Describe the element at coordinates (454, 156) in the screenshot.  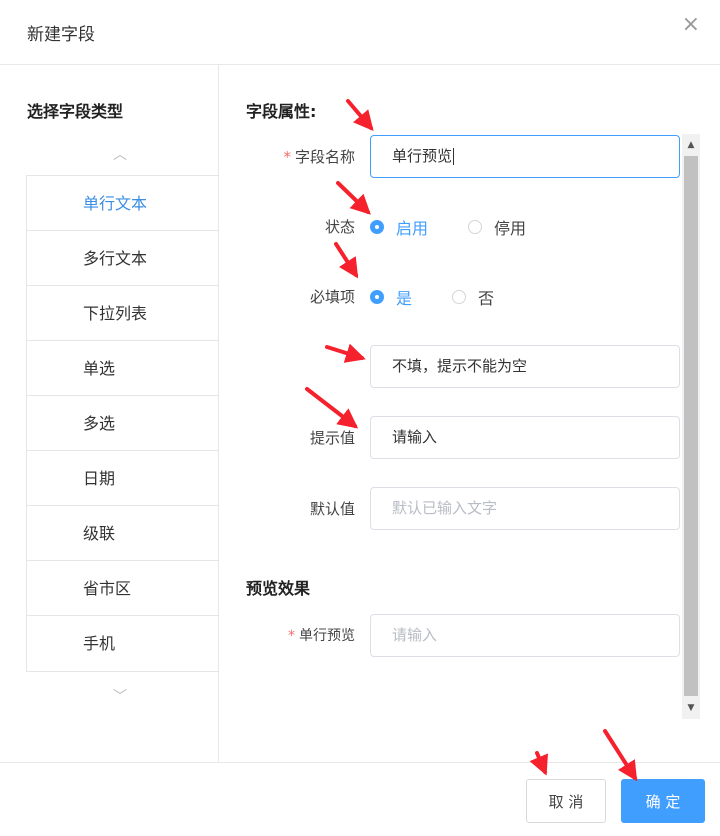
I see `text-caret` at that location.